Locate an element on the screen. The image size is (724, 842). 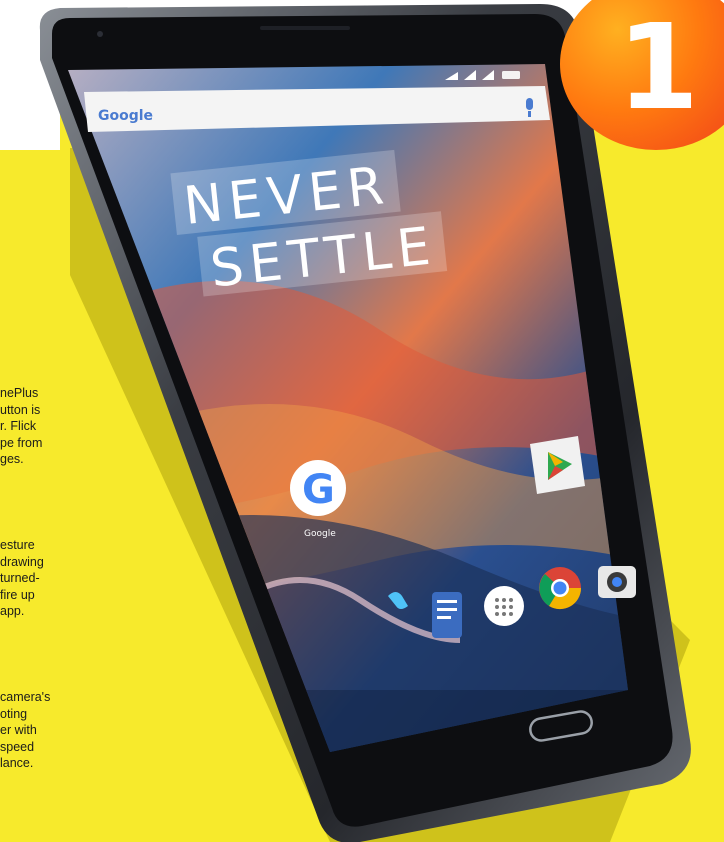
app-label-google: Google is located at coordinates (320, 534).